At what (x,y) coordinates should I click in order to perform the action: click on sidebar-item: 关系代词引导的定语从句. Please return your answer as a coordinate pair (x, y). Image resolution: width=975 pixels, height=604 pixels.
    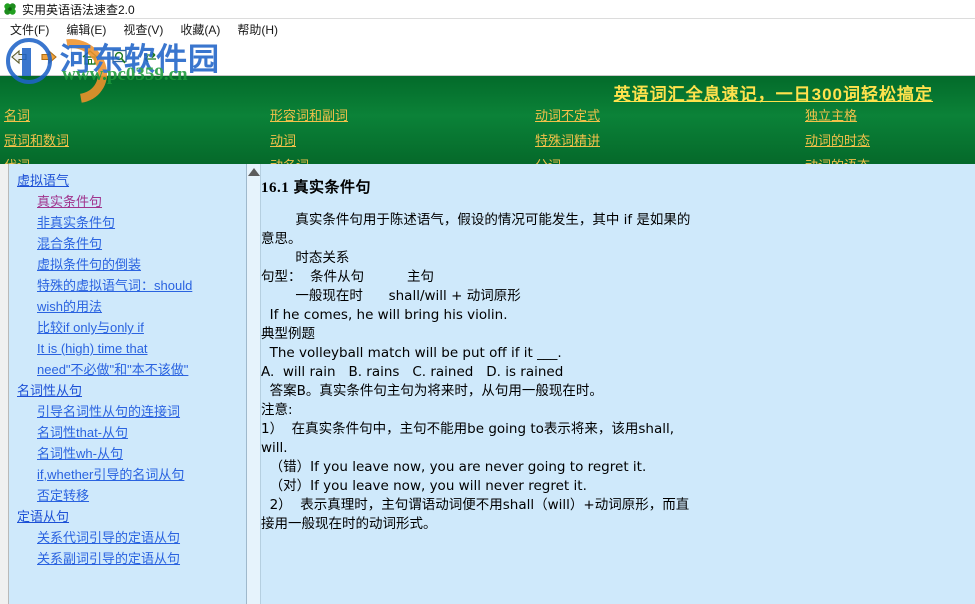
    Looking at the image, I should click on (127, 537).